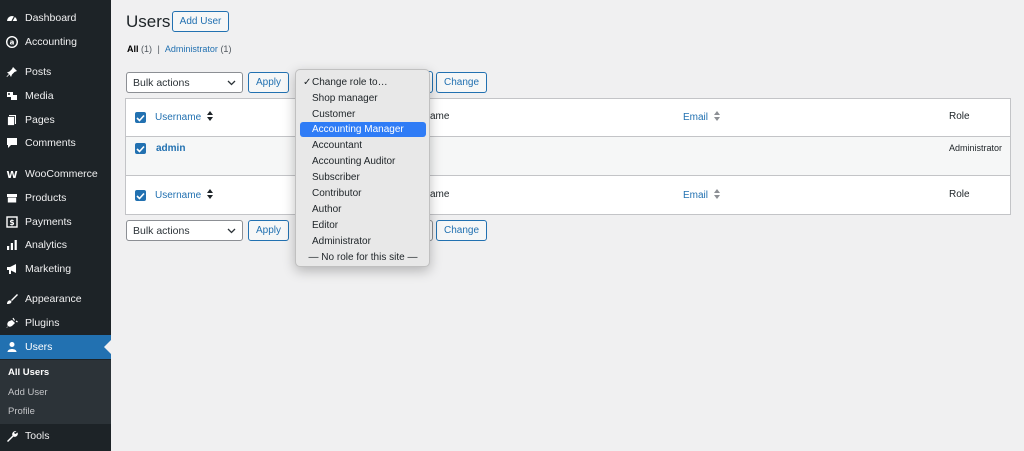  What do you see at coordinates (55, 436) in the screenshot?
I see `sidebar-item-tools: Tools` at bounding box center [55, 436].